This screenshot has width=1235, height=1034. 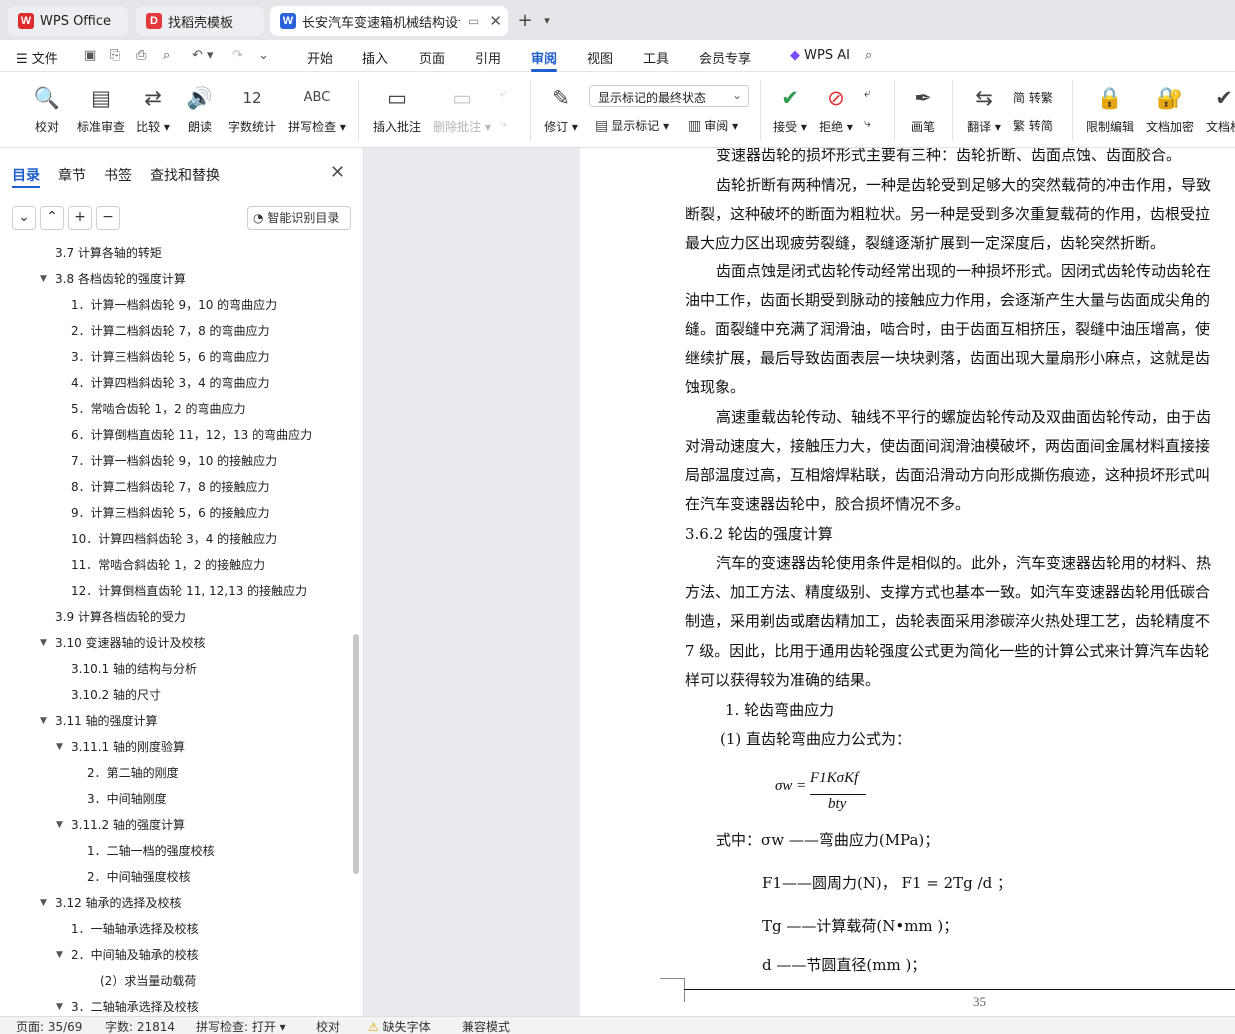 What do you see at coordinates (141, 55) in the screenshot?
I see `print-icon: ⎙` at bounding box center [141, 55].